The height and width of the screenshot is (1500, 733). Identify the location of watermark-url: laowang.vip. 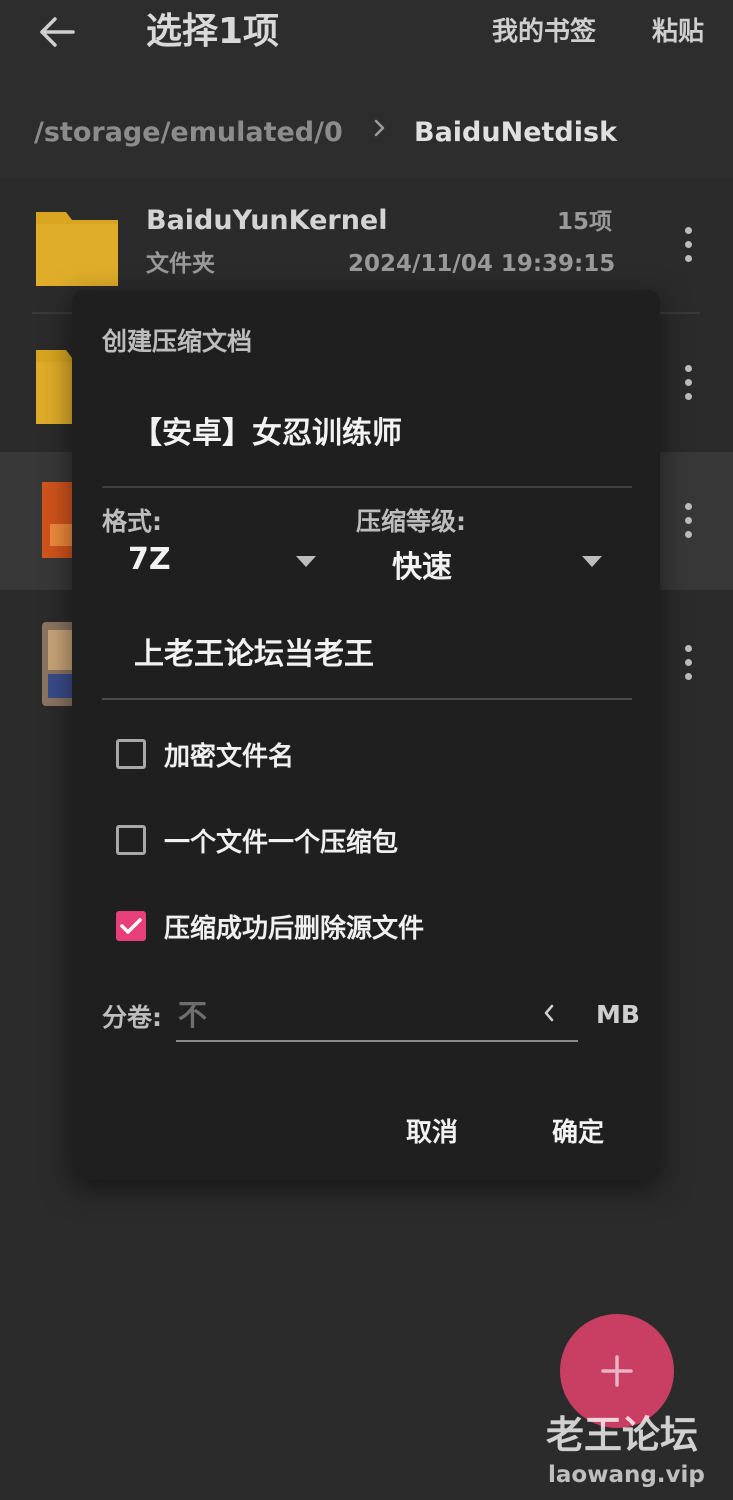
(626, 1475).